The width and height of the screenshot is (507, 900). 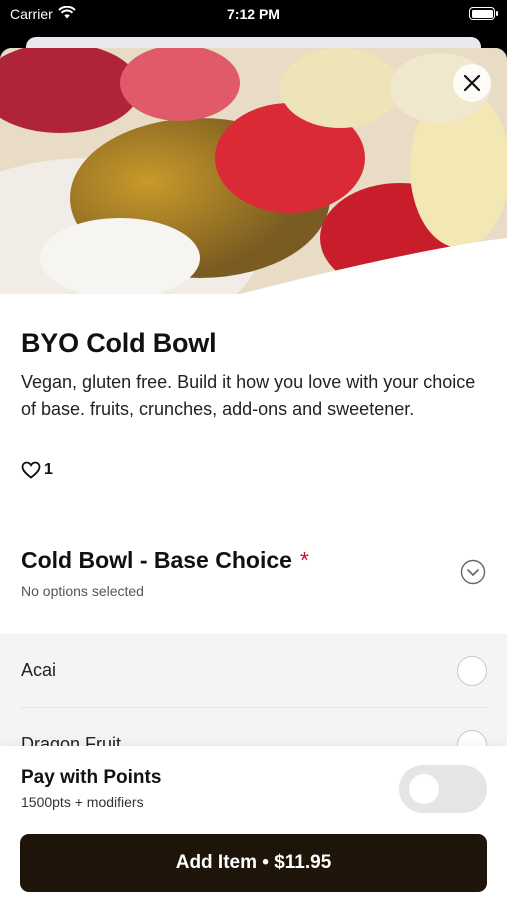 What do you see at coordinates (156, 560) in the screenshot?
I see `section-title-text: Cold Bowl - Base Choice` at bounding box center [156, 560].